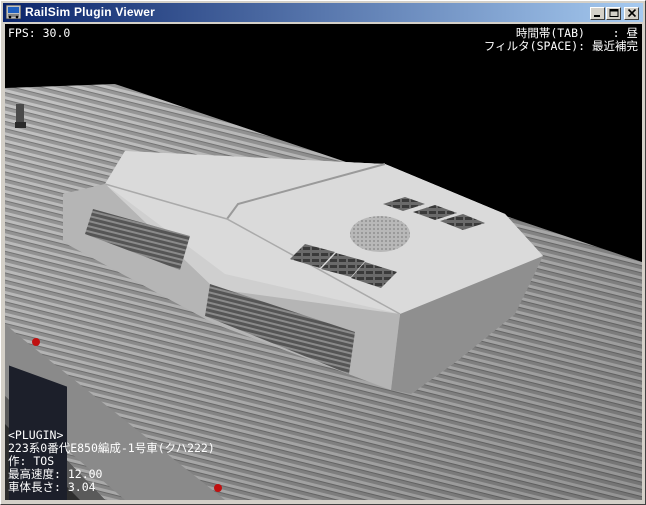 The height and width of the screenshot is (505, 646). What do you see at coordinates (576, 33) in the screenshot?
I see `time-zone-status: 時間帯(TAB) : 昼` at bounding box center [576, 33].